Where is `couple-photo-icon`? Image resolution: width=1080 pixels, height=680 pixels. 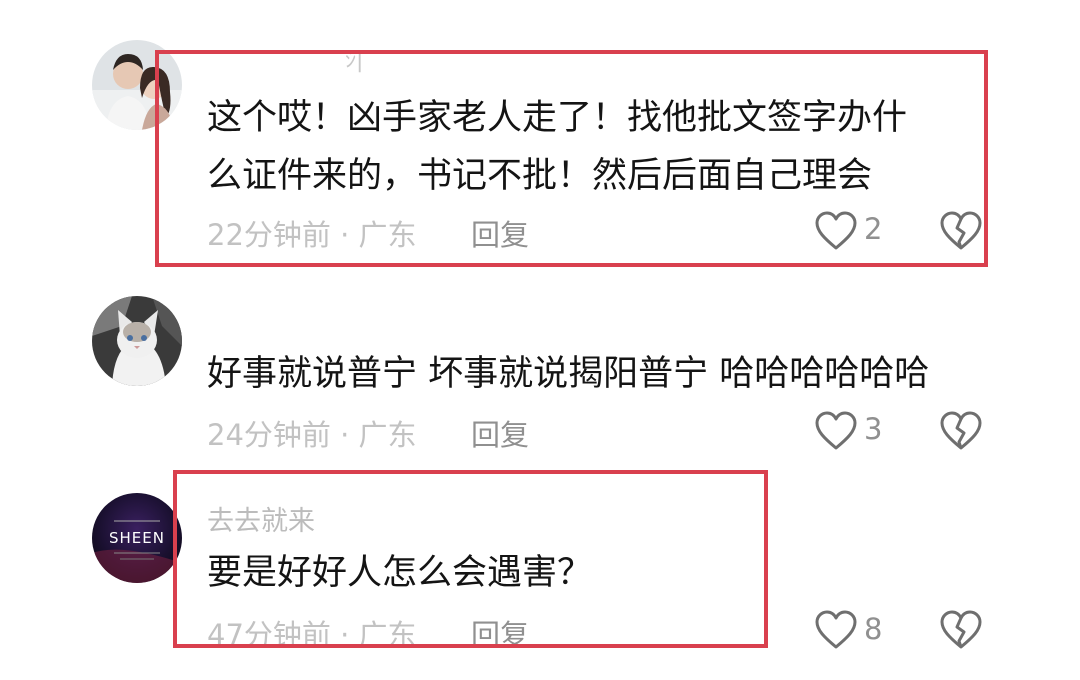
couple-photo-icon is located at coordinates (137, 85).